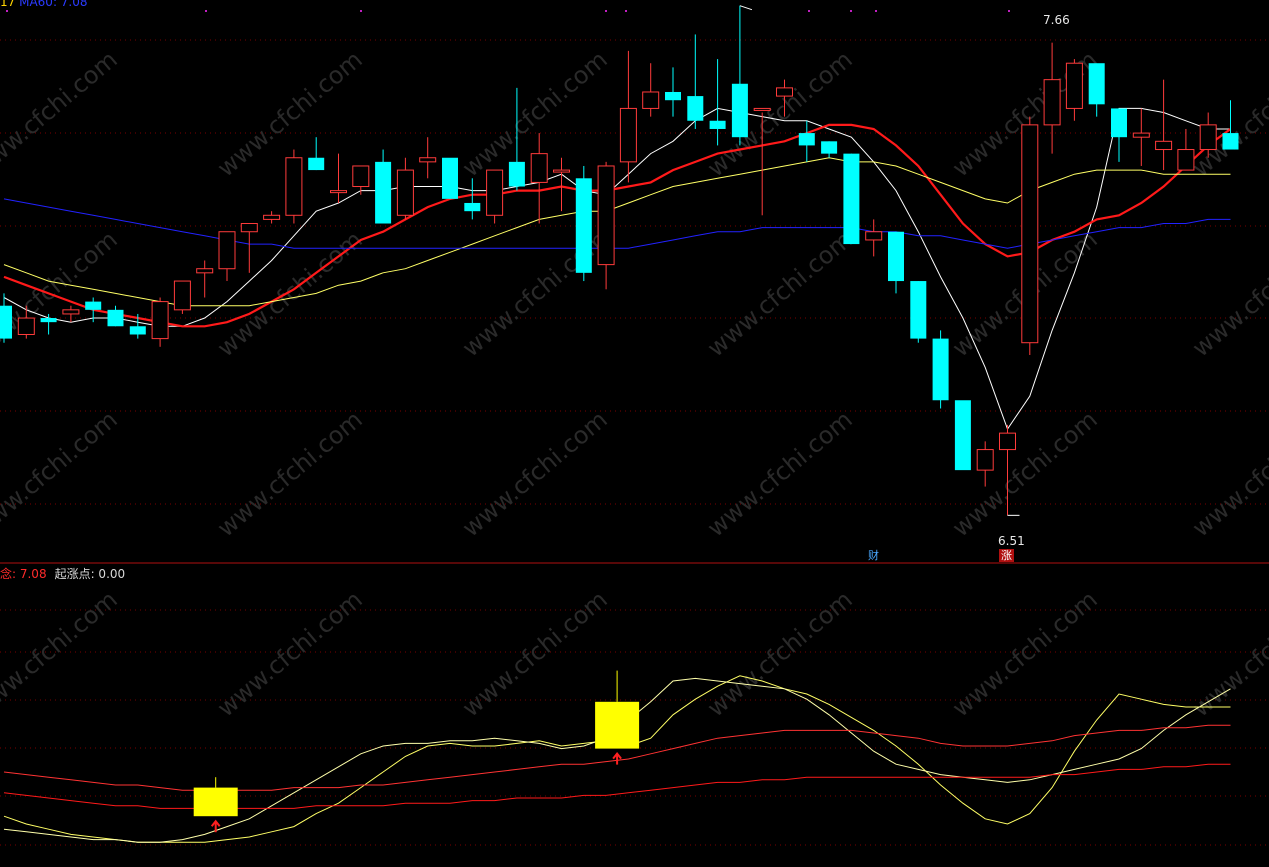 Image resolution: width=1269 pixels, height=867 pixels. What do you see at coordinates (1056, 20) in the screenshot?
I see `high-price-label: 7.66` at bounding box center [1056, 20].